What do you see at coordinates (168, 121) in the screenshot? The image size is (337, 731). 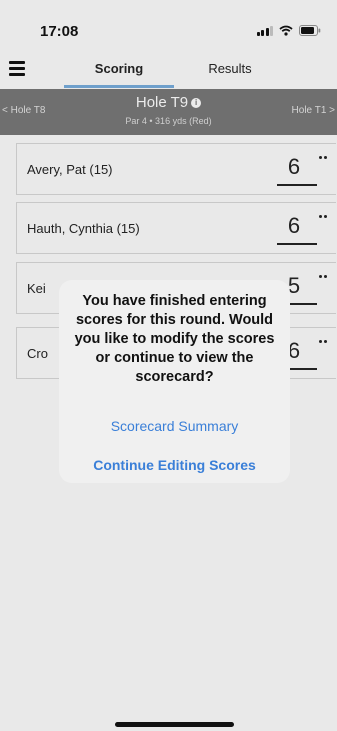 I see `hole-subtitle: Par 4 • 316 yds (Red)` at bounding box center [168, 121].